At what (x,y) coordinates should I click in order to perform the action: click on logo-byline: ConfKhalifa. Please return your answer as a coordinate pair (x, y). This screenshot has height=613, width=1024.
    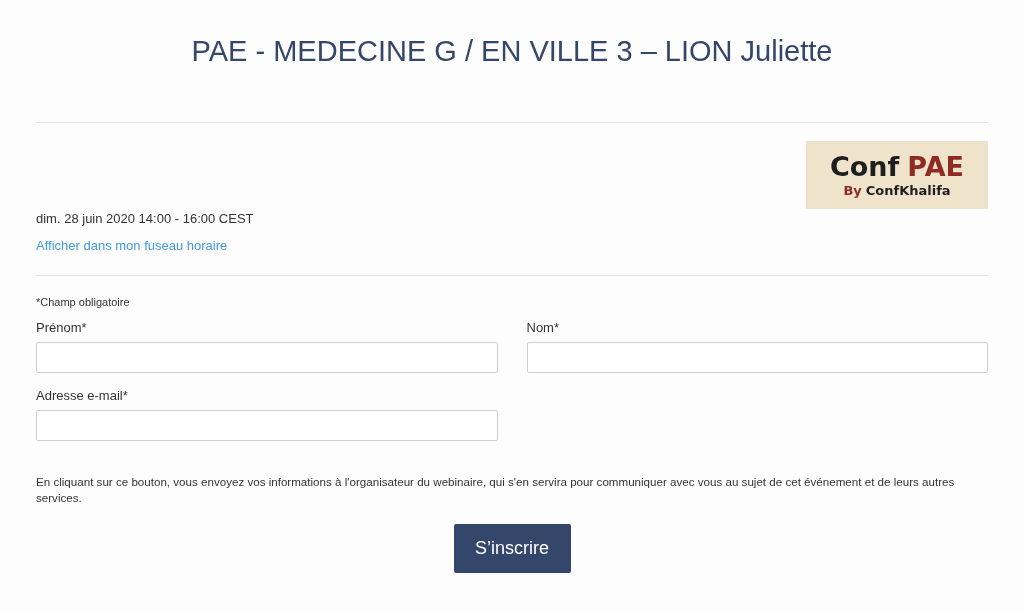
    Looking at the image, I should click on (908, 190).